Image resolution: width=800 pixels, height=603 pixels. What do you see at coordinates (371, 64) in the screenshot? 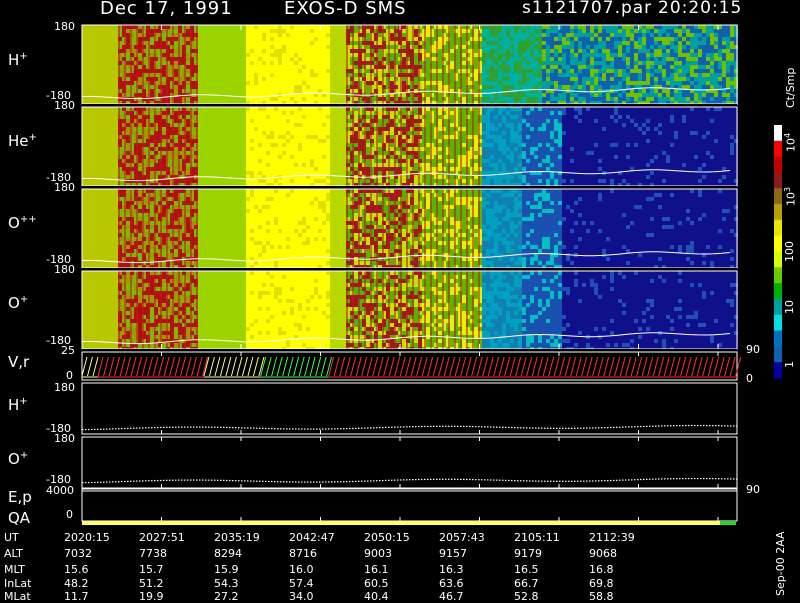
I see `striation-line` at bounding box center [371, 64].